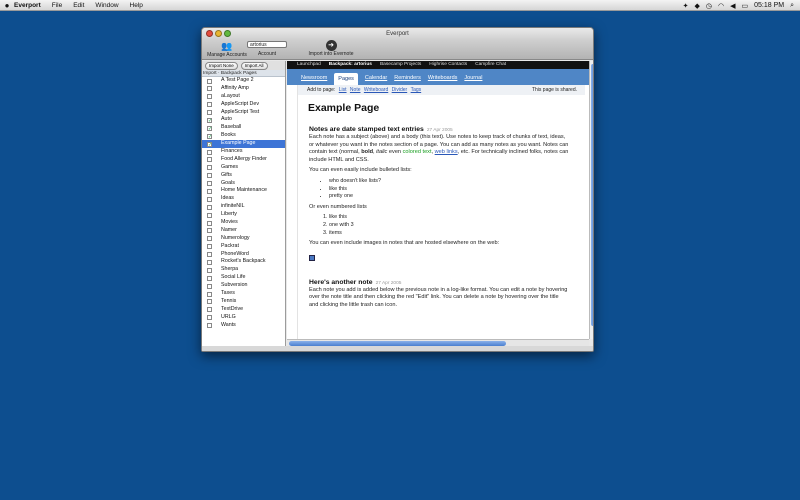  I want to click on page-row: TextDrive, so click(243, 310).